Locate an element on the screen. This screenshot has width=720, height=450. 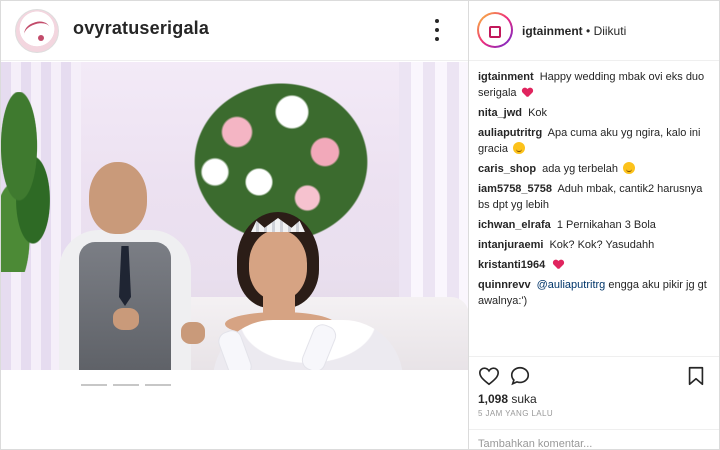
account-line: igtainment • Diikuti is located at coordinates (574, 31).